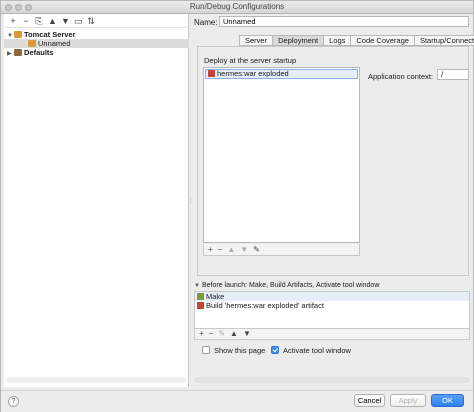  What do you see at coordinates (206, 350) in the screenshot?
I see `checkbox-unchecked` at bounding box center [206, 350].